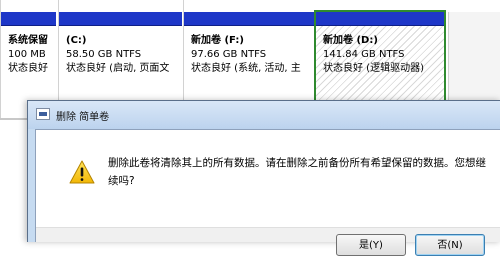 This screenshot has width=500, height=257. I want to click on partition-status: 状态良好 (逻辑驱动器), so click(373, 68).